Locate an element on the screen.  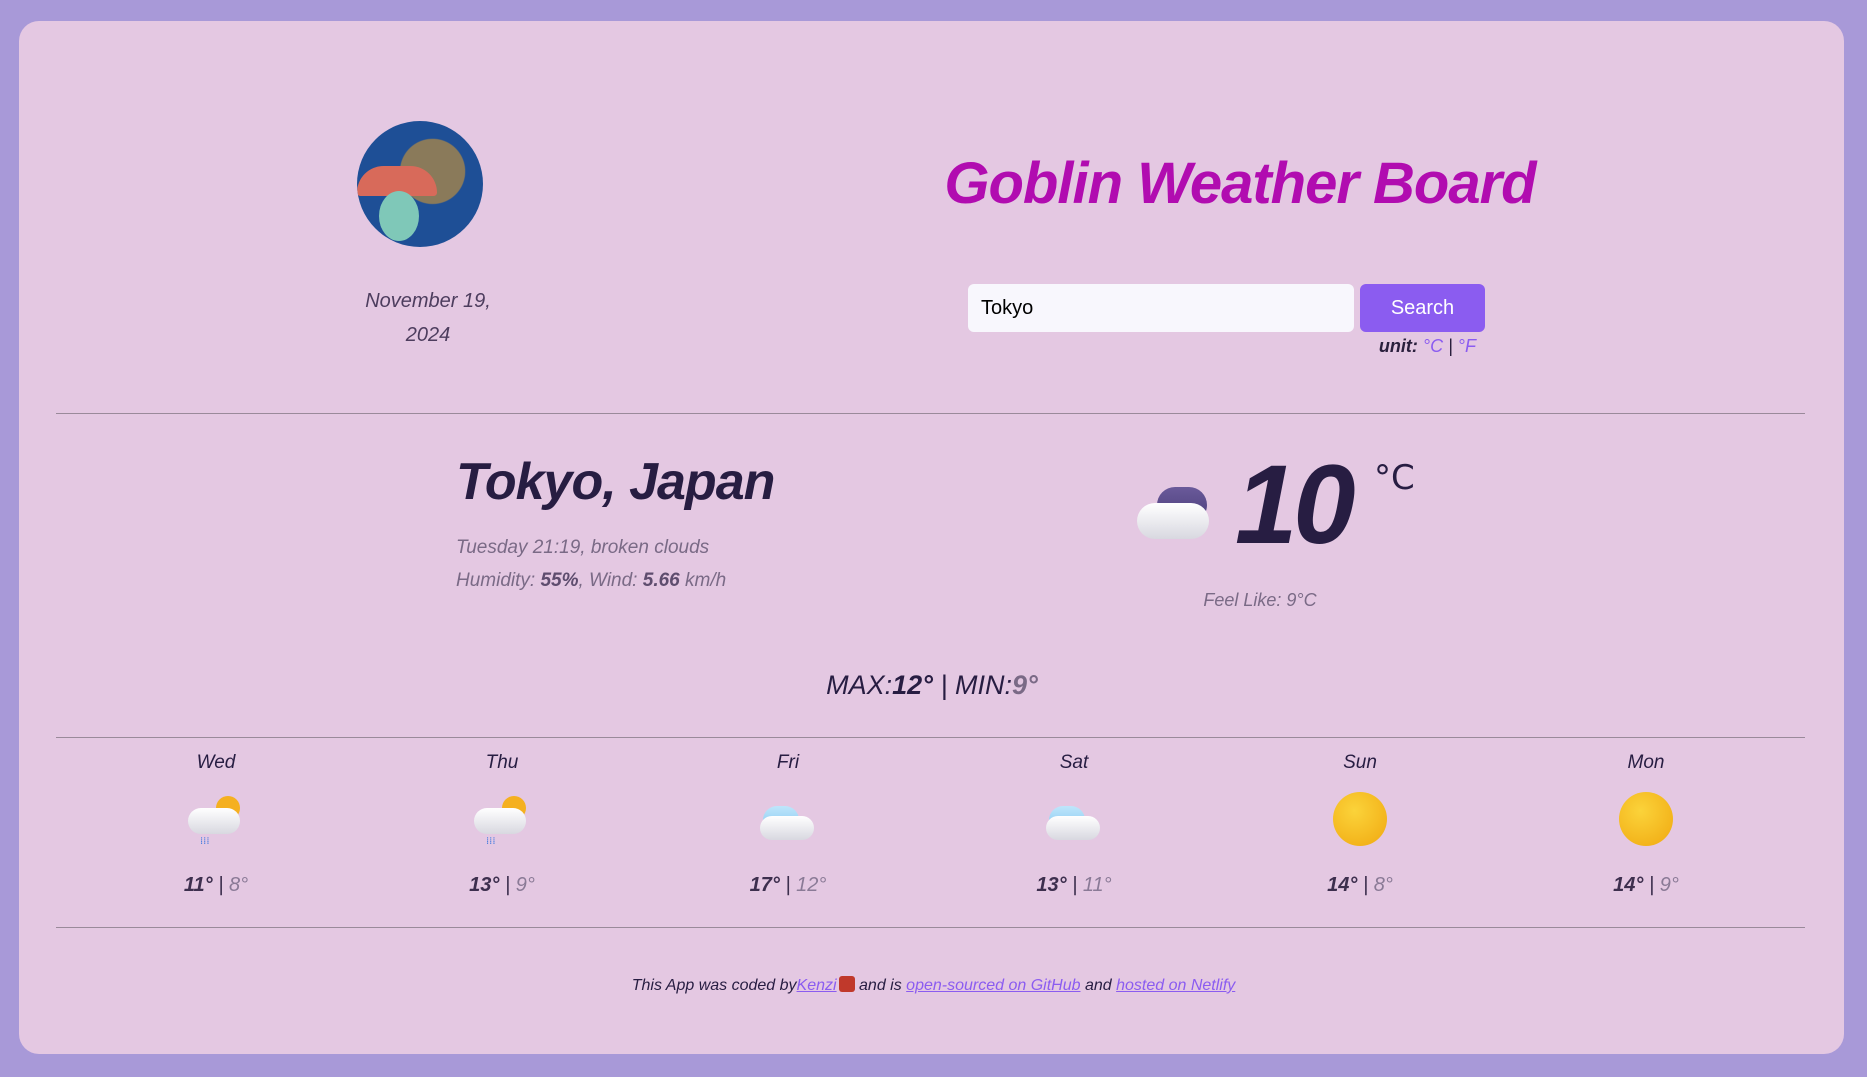
forecast-day: Thu ⁞⁞⁞ 13° | 9° is located at coordinates (502, 824).